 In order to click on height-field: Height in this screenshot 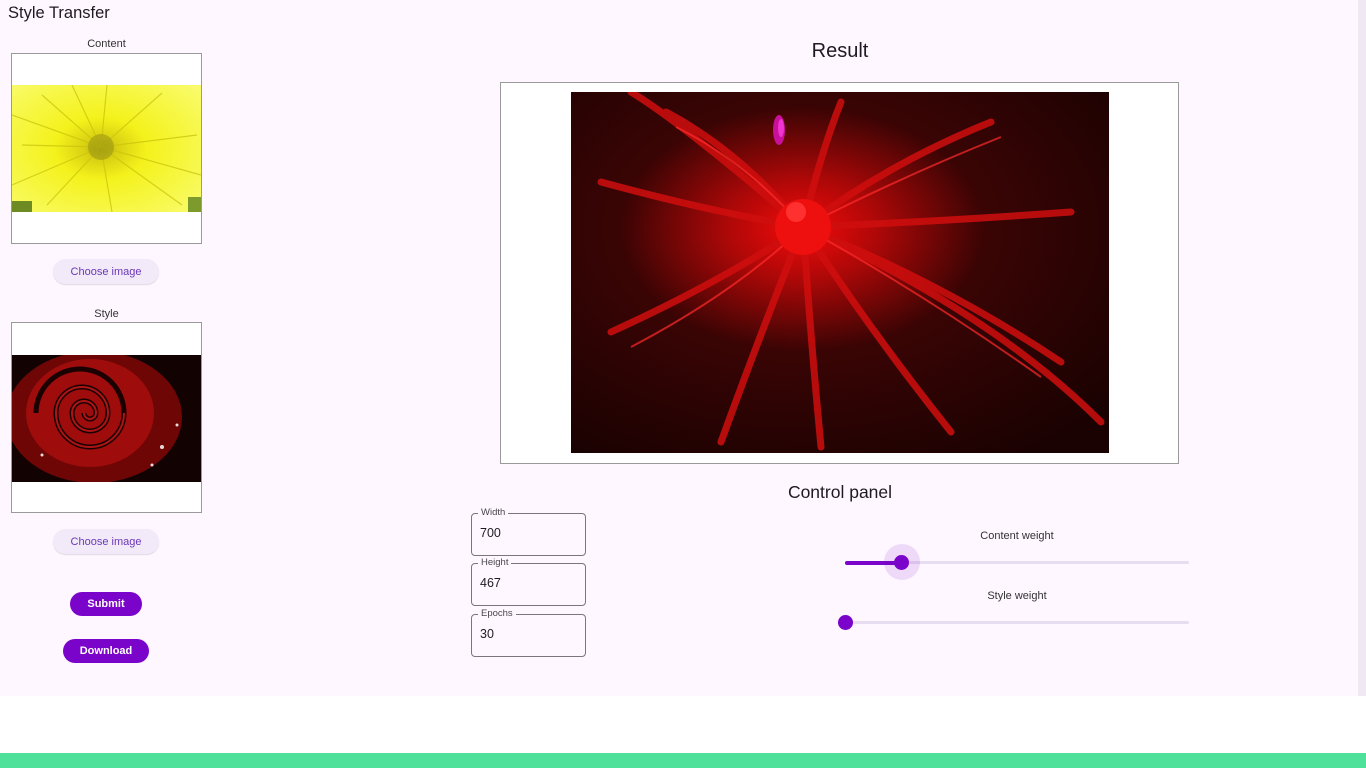, I will do `click(528, 581)`.